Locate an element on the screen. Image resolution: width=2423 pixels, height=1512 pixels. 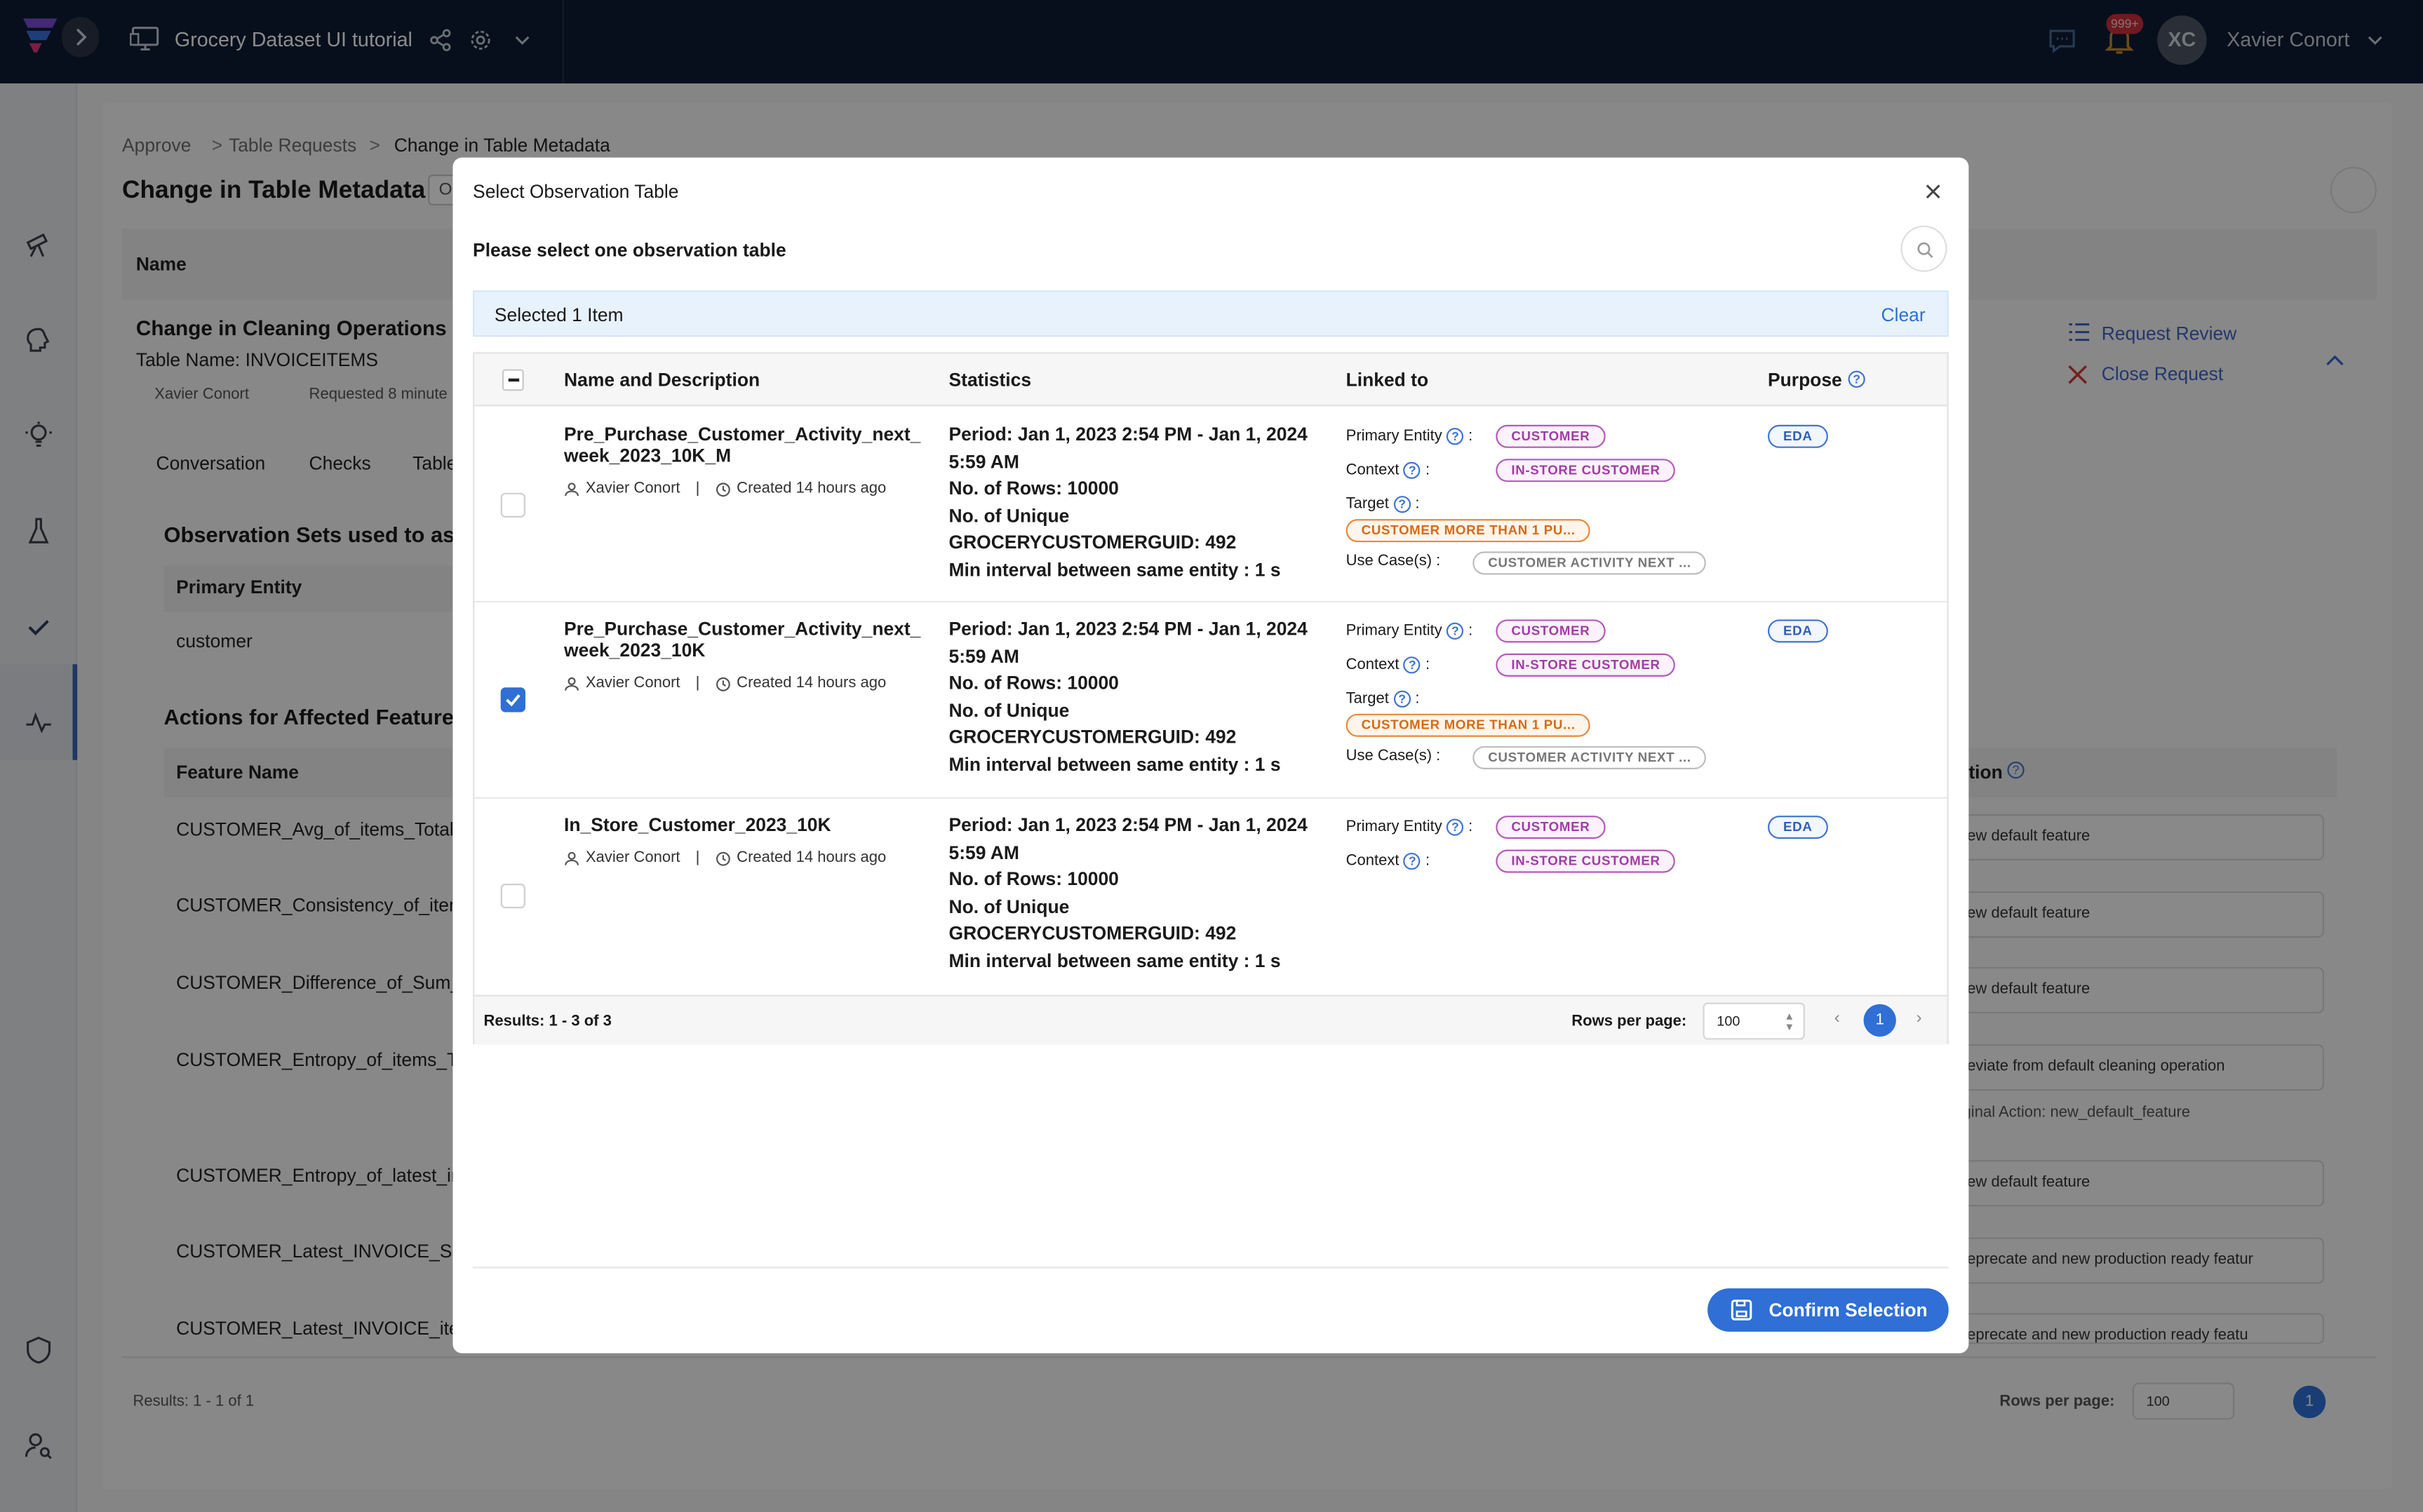
clear-button: Clear is located at coordinates (1903, 315).